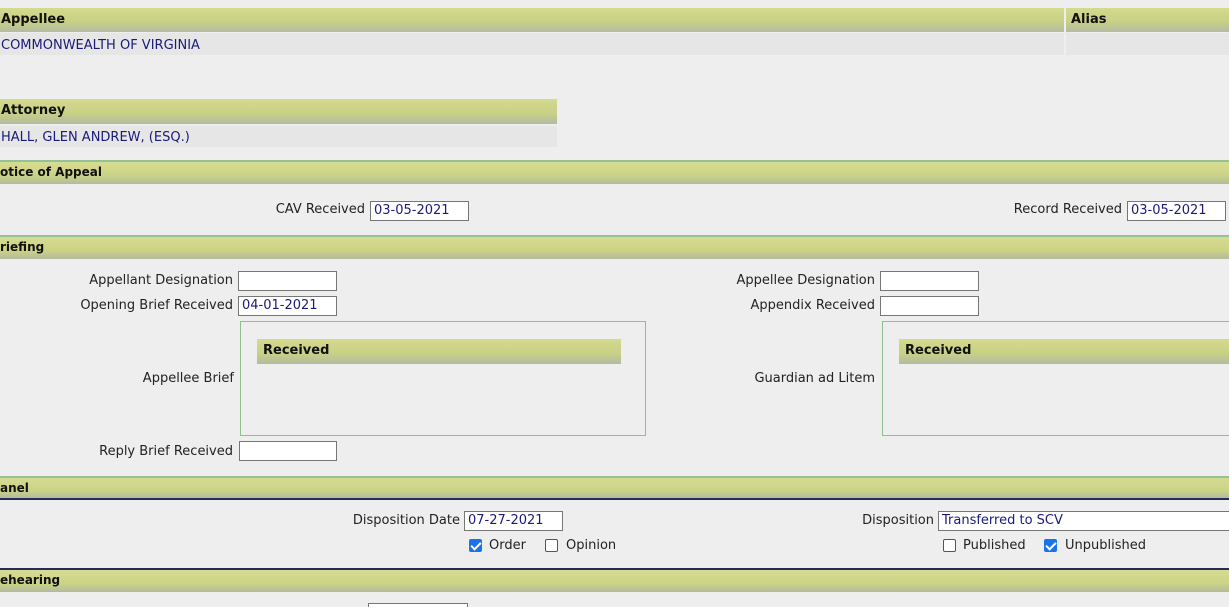  Describe the element at coordinates (475, 545) in the screenshot. I see `order-checkbox` at that location.